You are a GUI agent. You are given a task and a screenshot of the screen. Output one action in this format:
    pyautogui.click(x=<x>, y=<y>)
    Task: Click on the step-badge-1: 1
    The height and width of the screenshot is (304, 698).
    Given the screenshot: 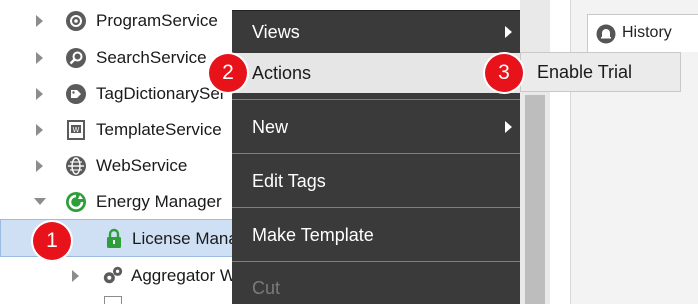 What is the action you would take?
    pyautogui.click(x=52, y=241)
    